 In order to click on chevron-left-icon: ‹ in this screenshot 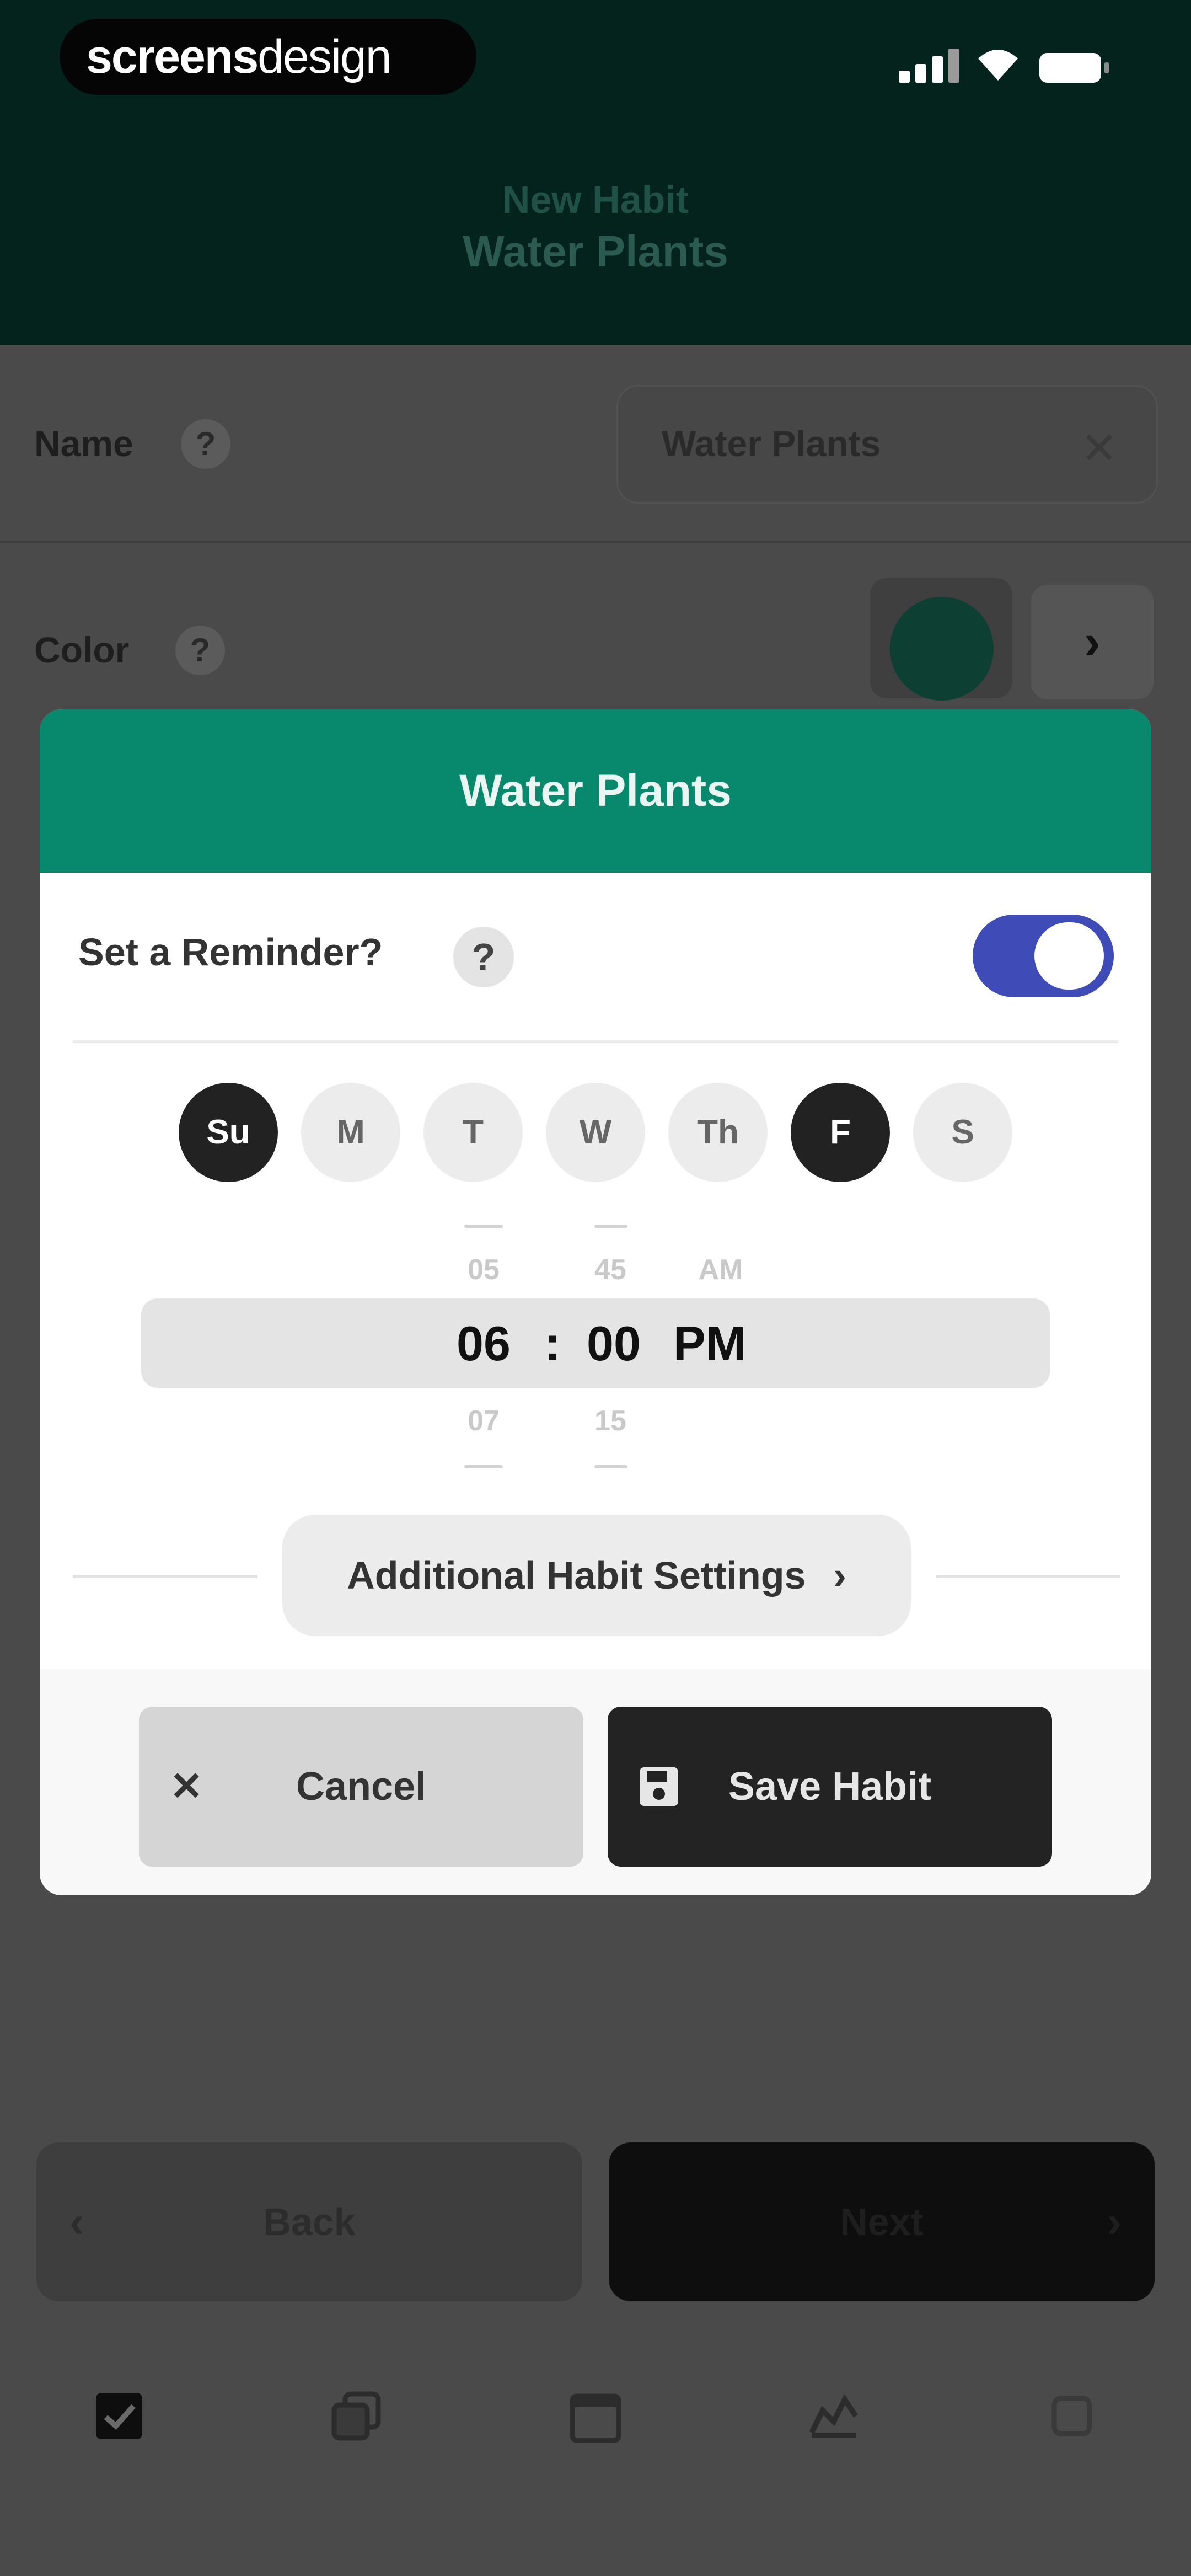, I will do `click(76, 2221)`.